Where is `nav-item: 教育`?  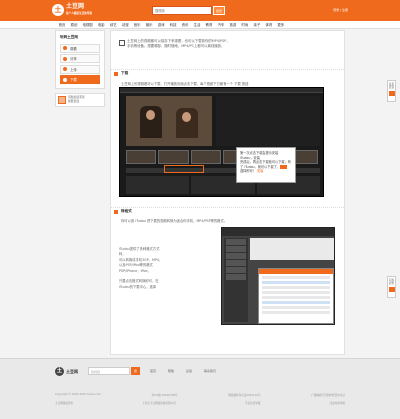 nav-item: 教育 is located at coordinates (209, 25).